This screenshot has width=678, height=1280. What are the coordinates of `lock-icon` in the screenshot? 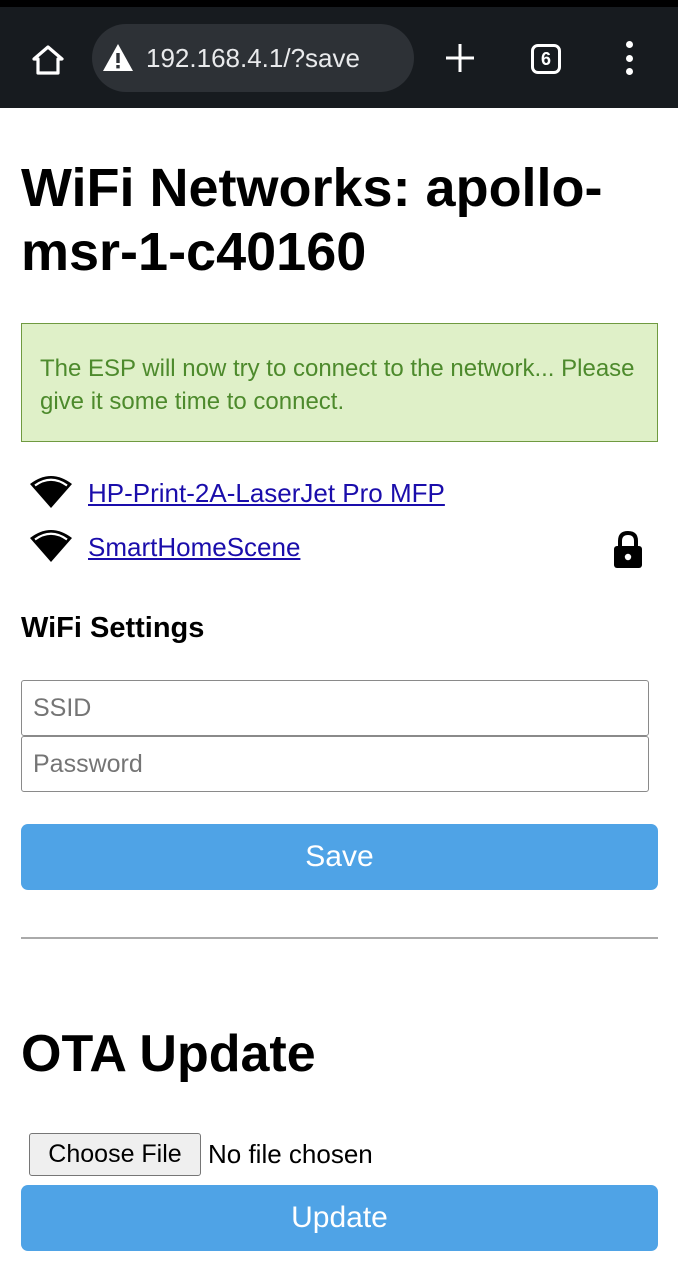 It's located at (628, 549).